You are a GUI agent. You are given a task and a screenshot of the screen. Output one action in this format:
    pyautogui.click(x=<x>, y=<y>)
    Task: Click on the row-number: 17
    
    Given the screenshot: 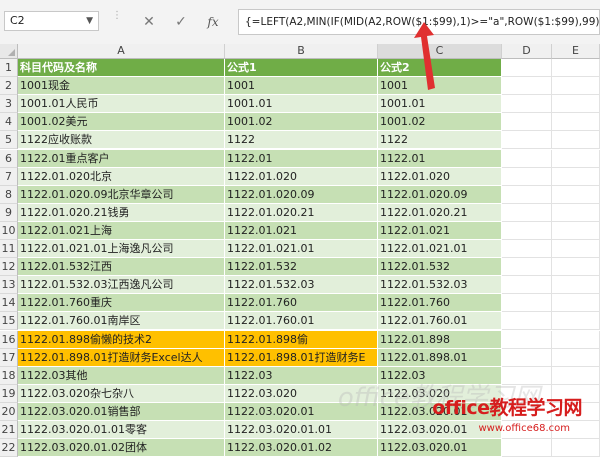 What is the action you would take?
    pyautogui.click(x=9, y=357)
    